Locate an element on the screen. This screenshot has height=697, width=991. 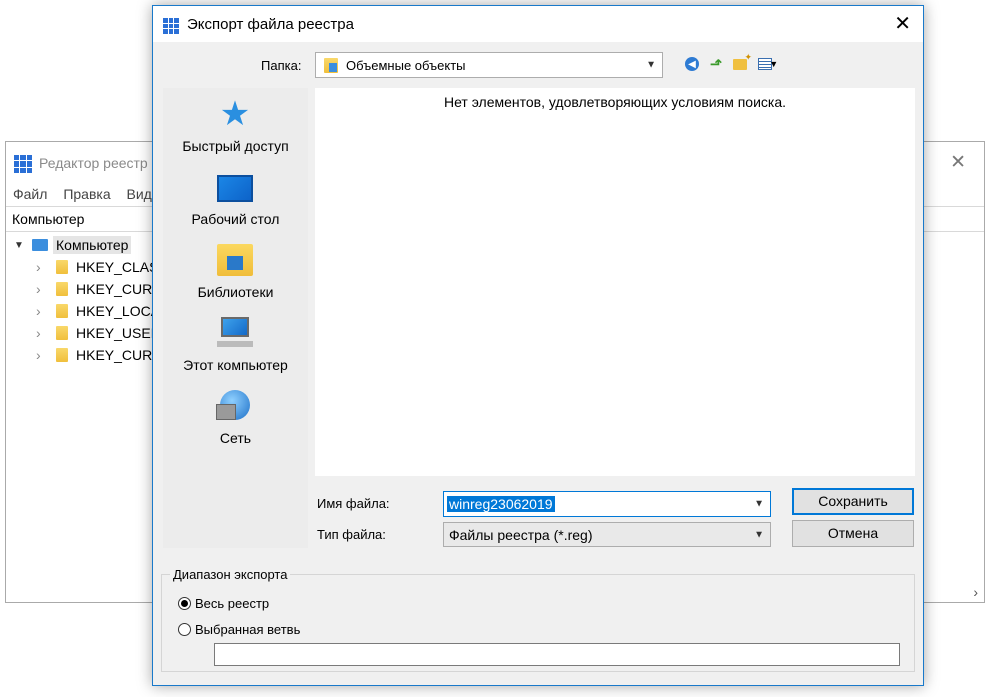
star-icon: ★ is located at coordinates (235, 114).